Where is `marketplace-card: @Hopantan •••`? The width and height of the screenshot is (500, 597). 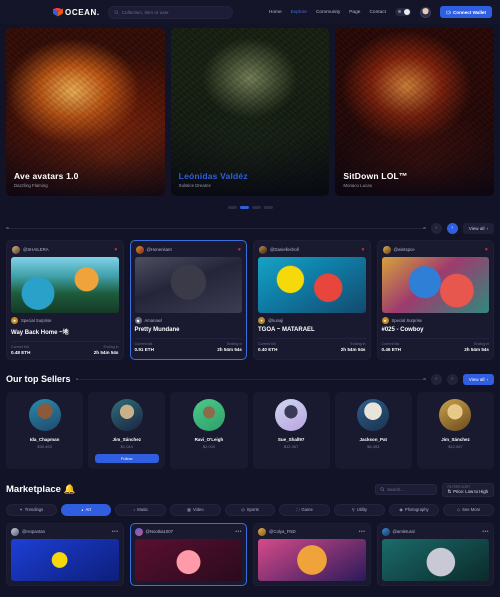 marketplace-card: @Hopantan ••• is located at coordinates (65, 554).